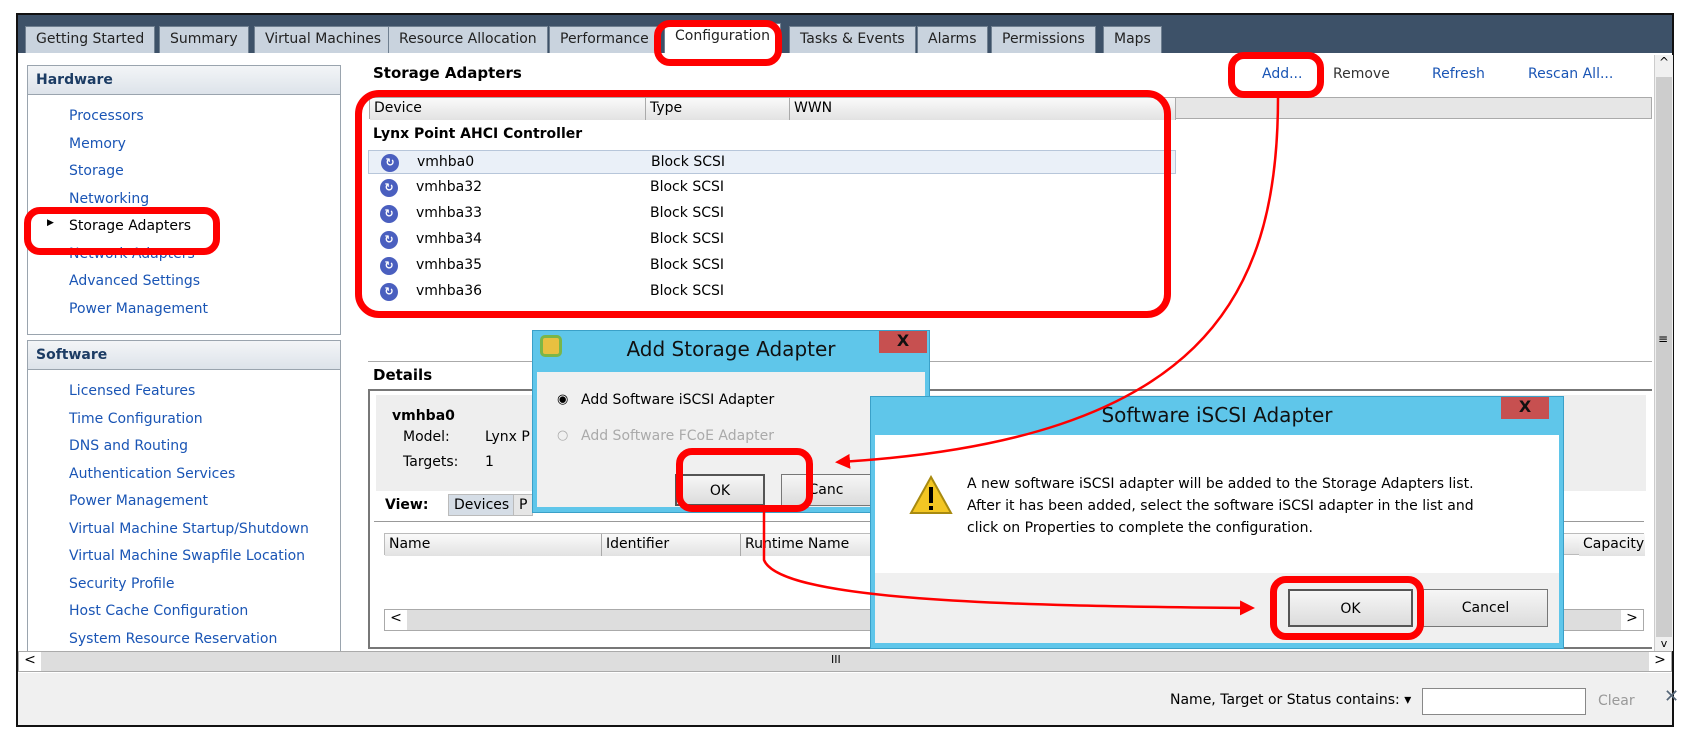 The width and height of the screenshot is (1695, 735). What do you see at coordinates (1057, 283) in the screenshot?
I see `arrow-add-to-dialog` at bounding box center [1057, 283].